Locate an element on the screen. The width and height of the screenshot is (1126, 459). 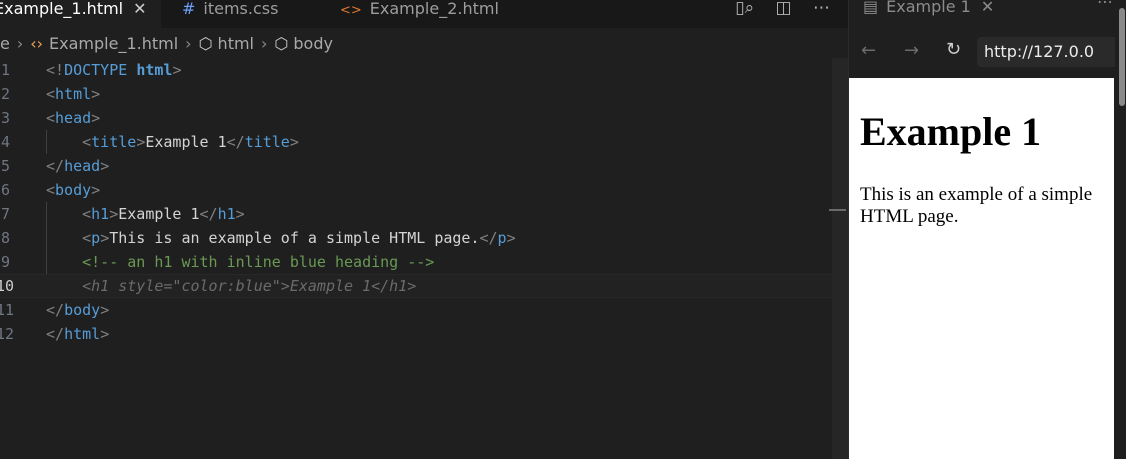
line-number: 7 is located at coordinates (5, 214).